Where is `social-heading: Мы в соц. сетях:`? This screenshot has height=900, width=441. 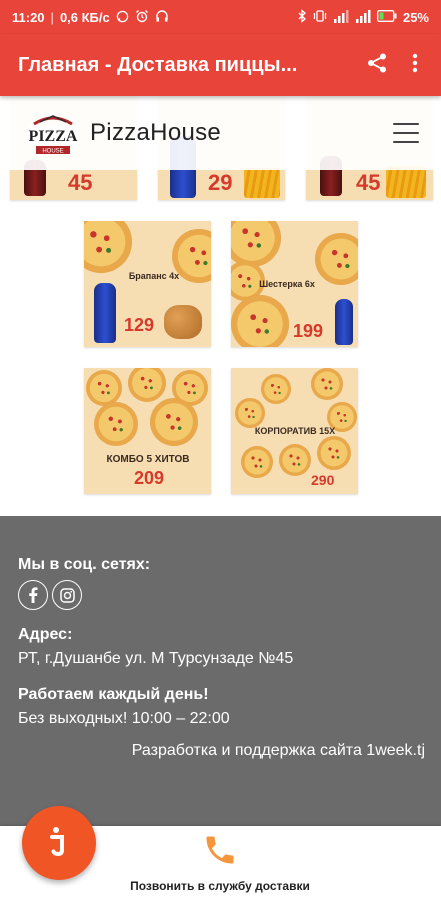 social-heading: Мы в соц. сетях: is located at coordinates (84, 564).